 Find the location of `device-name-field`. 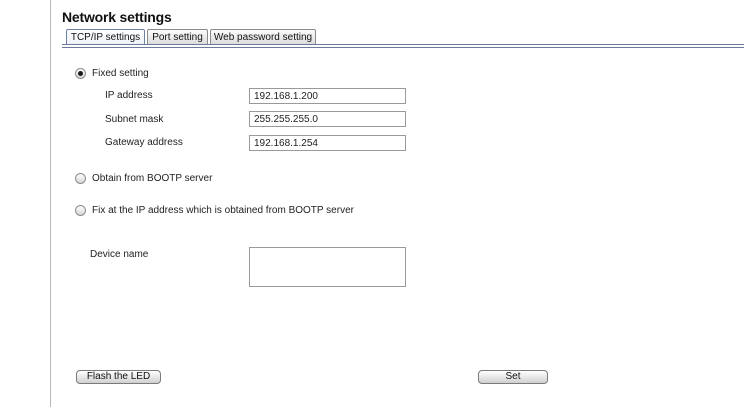

device-name-field is located at coordinates (327, 267).